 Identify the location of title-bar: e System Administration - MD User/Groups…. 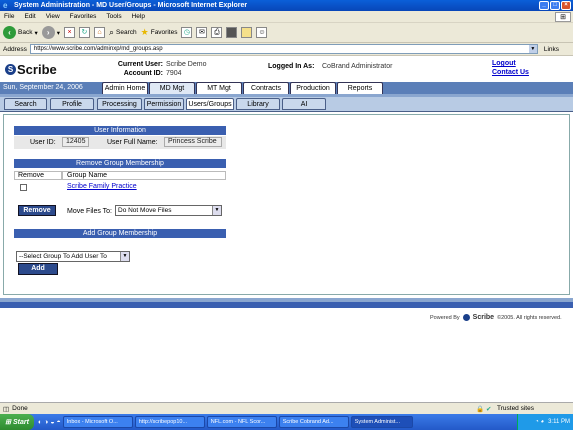
(286, 5).